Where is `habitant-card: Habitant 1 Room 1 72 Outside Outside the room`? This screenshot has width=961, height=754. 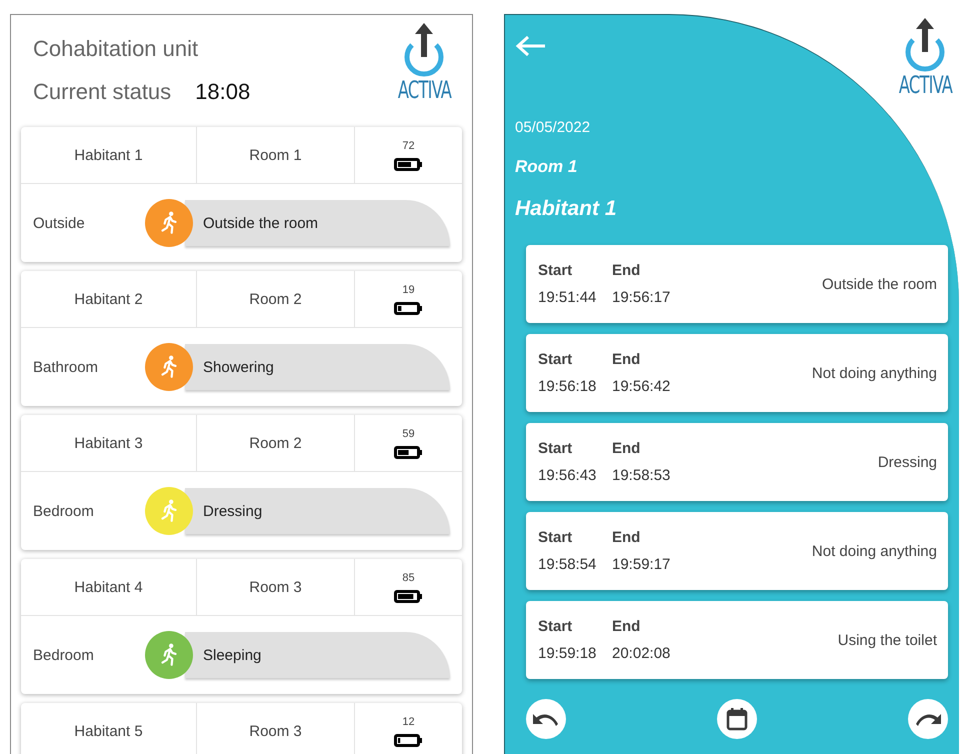 habitant-card: Habitant 1 Room 1 72 Outside Outside the room is located at coordinates (241, 194).